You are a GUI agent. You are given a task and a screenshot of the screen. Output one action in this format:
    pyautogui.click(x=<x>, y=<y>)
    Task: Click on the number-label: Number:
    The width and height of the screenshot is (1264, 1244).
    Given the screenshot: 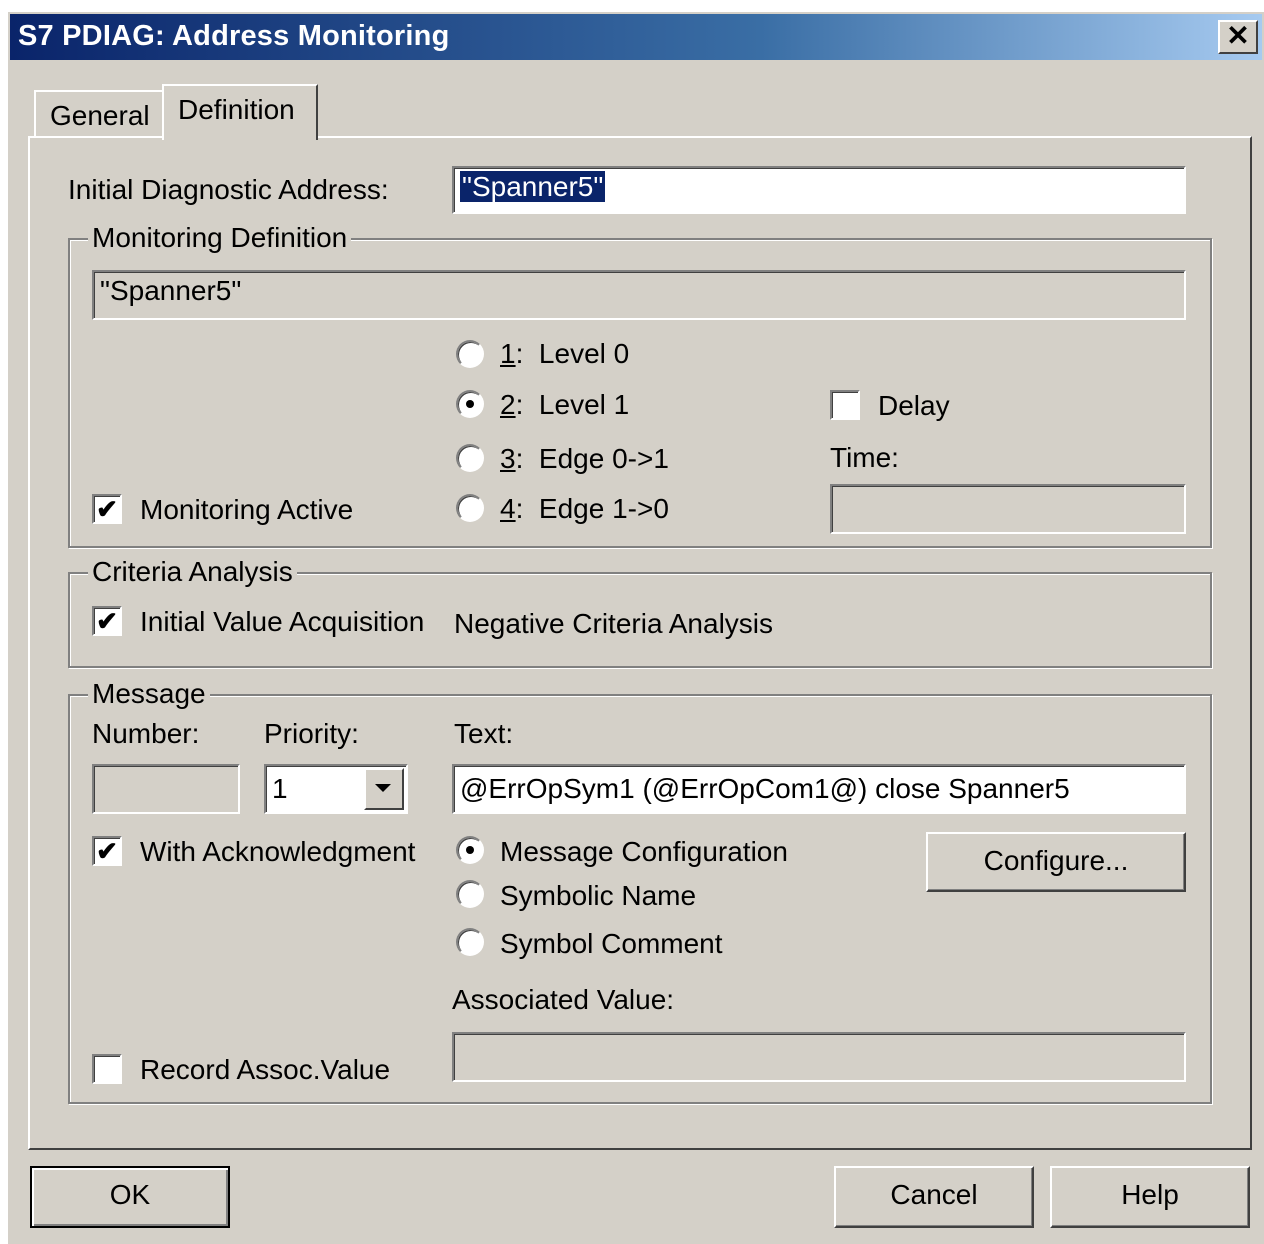 What is the action you would take?
    pyautogui.click(x=146, y=733)
    